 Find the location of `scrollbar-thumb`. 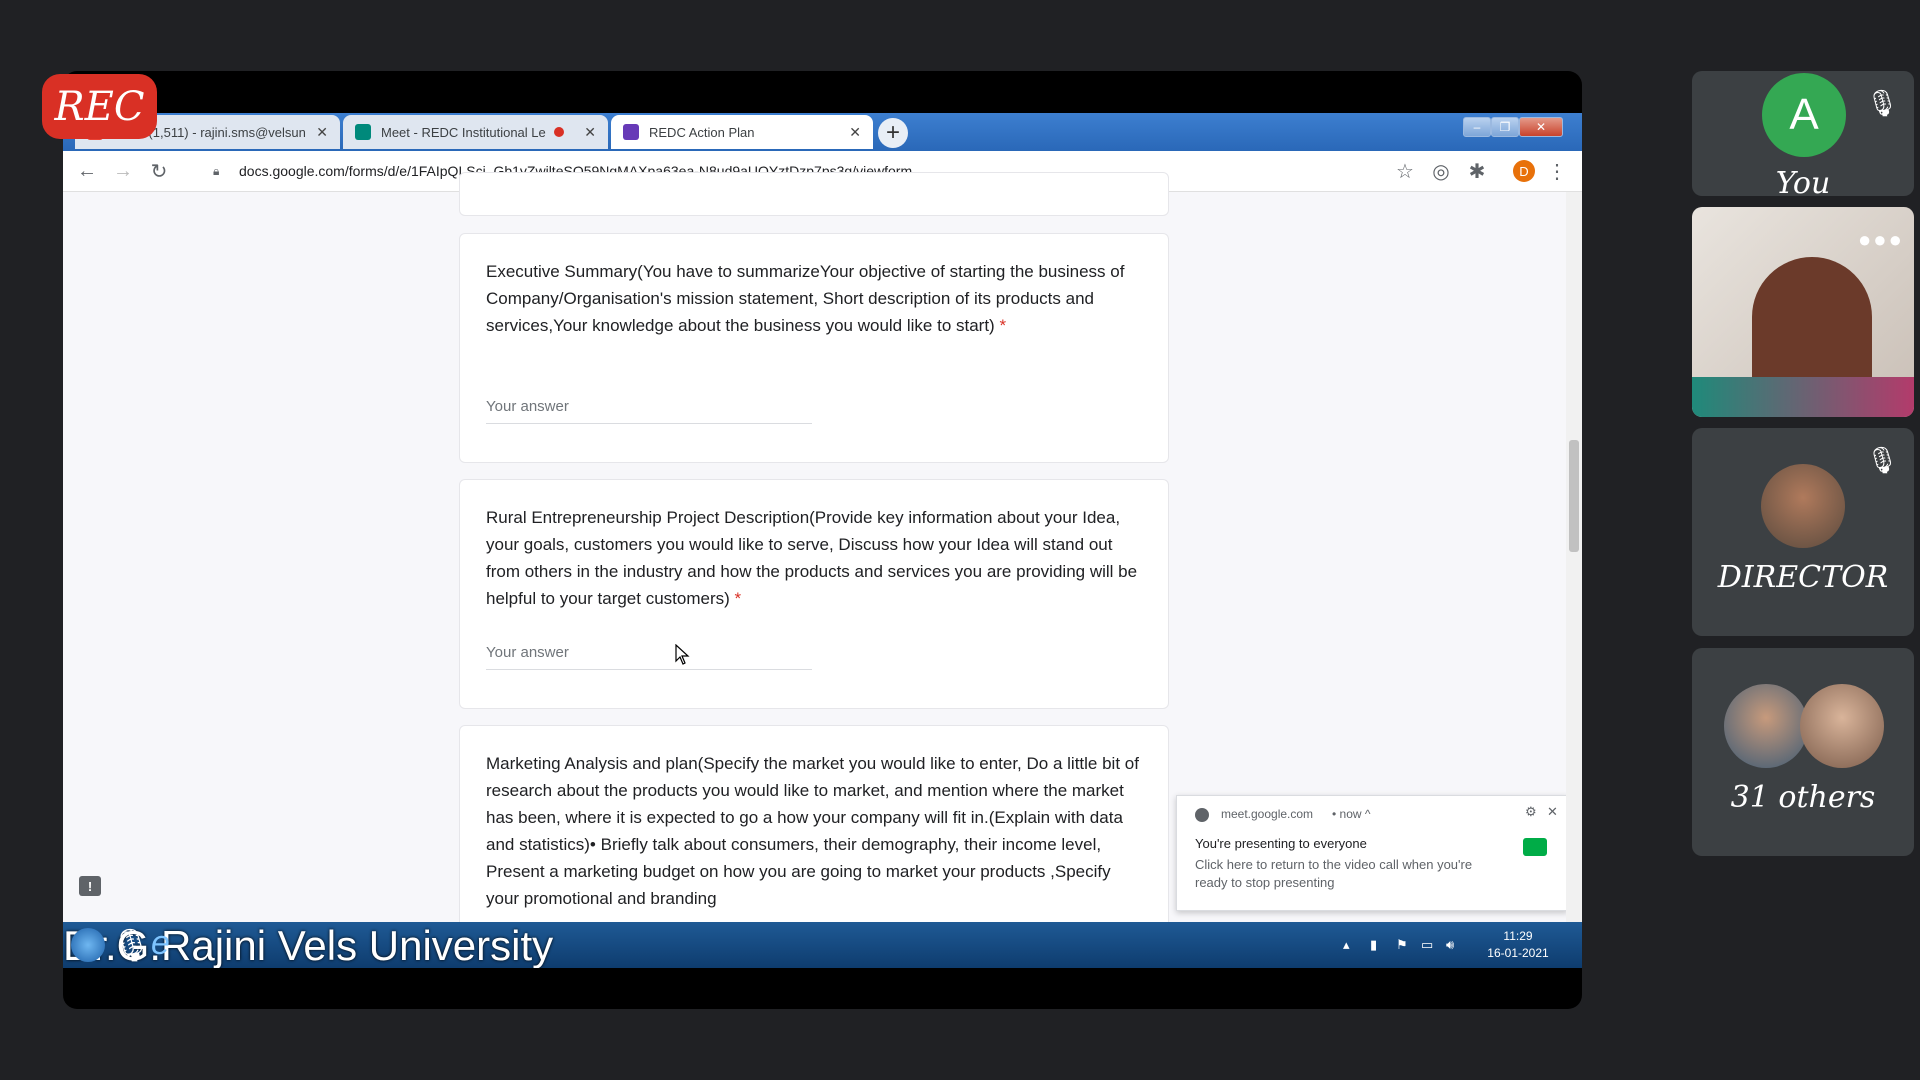

scrollbar-thumb is located at coordinates (1574, 496).